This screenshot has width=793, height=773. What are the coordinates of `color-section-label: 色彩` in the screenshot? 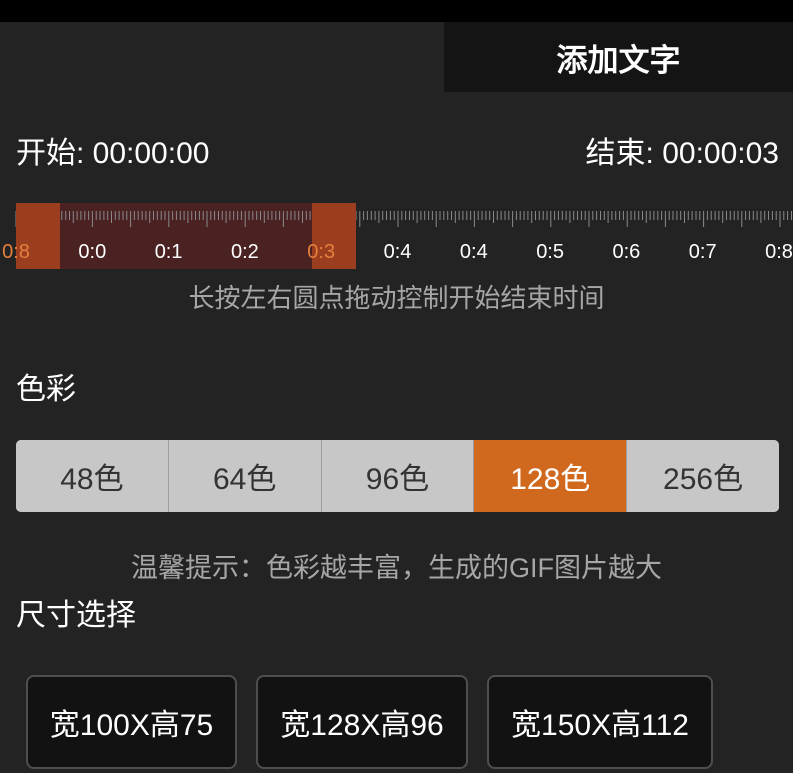 It's located at (46, 389).